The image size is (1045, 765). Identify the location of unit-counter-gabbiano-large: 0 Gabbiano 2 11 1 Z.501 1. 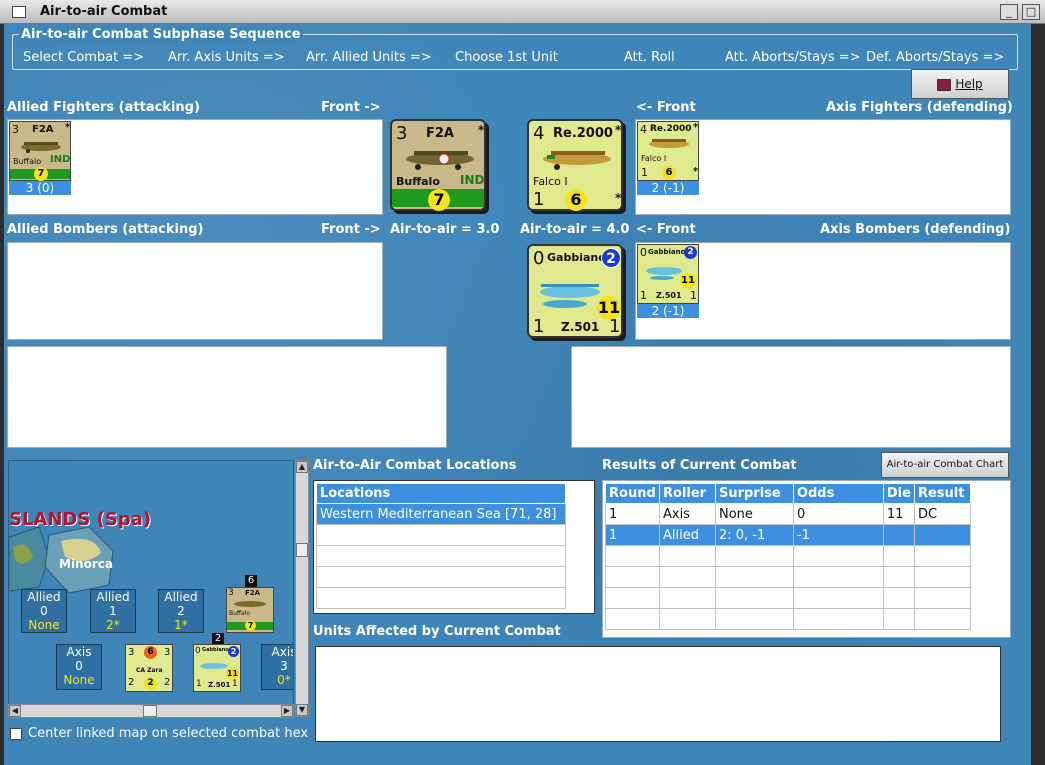
(575, 291).